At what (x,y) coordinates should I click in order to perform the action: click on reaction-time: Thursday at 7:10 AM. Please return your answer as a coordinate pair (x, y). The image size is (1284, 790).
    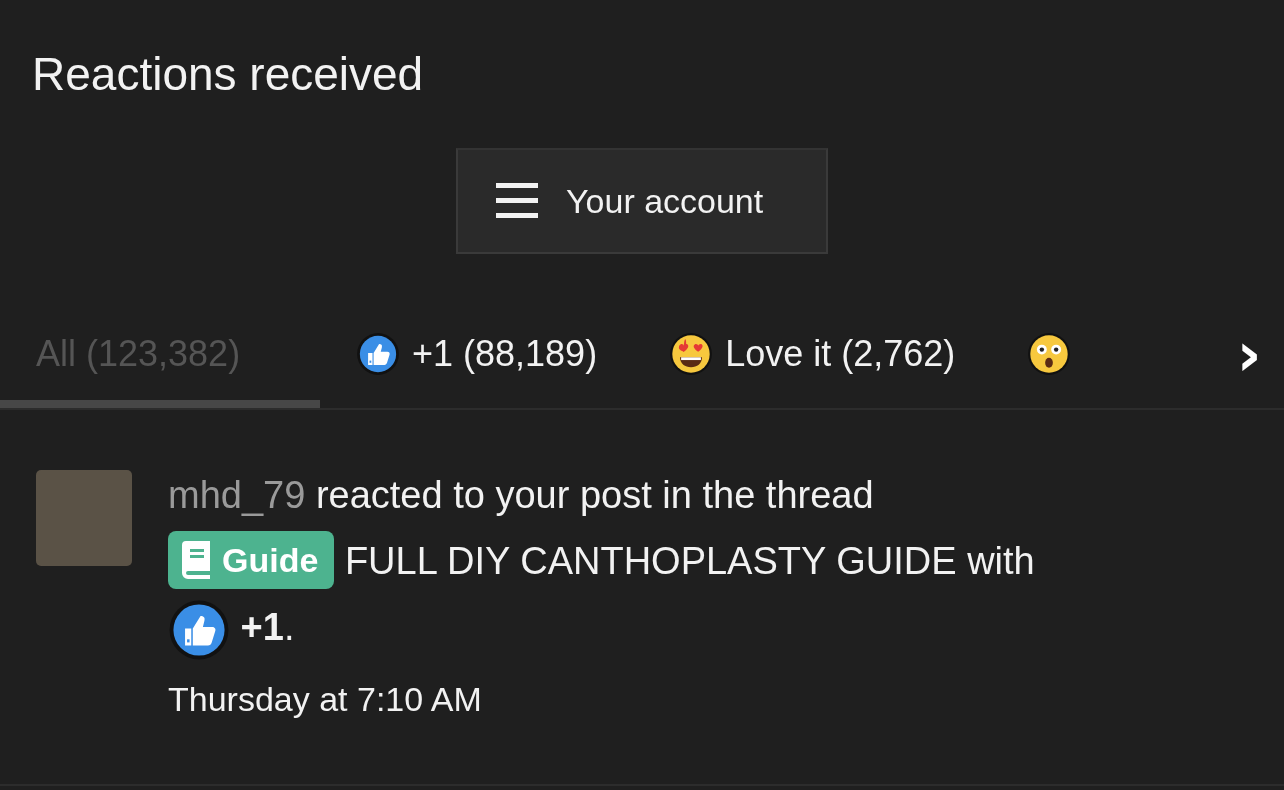
    Looking at the image, I should click on (325, 698).